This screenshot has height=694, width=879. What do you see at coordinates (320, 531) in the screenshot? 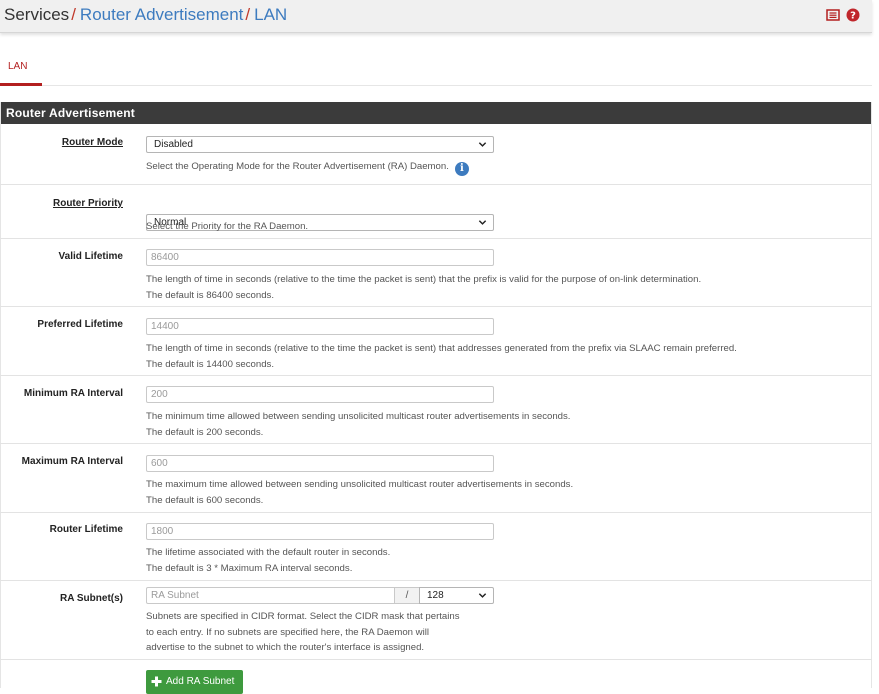
I see `router-lifetime-input: 1800` at bounding box center [320, 531].